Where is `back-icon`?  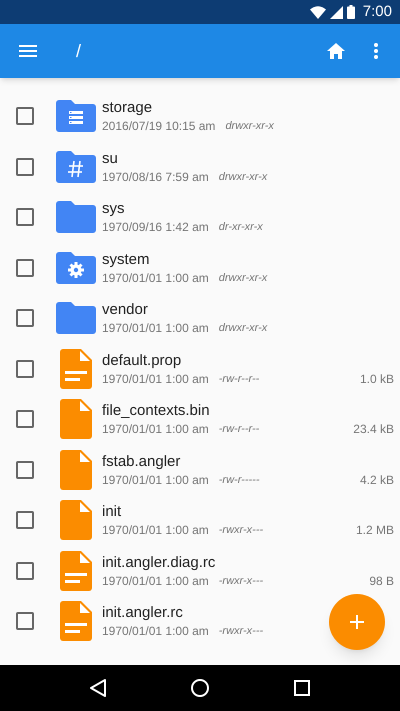 back-icon is located at coordinates (98, 688).